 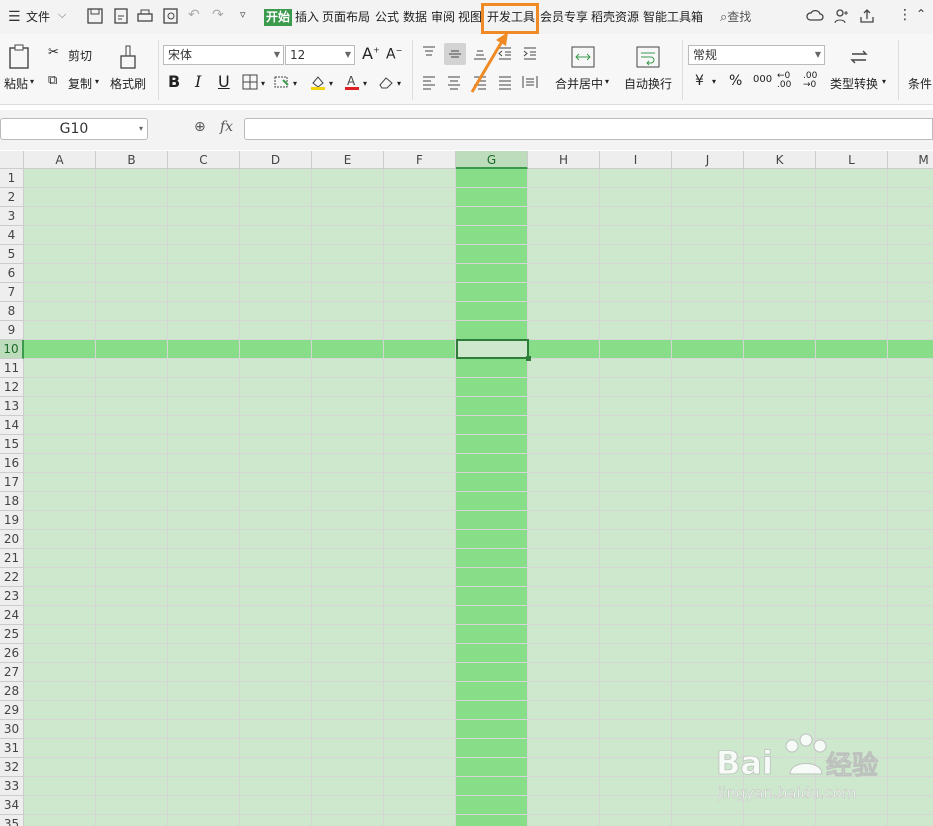 What do you see at coordinates (12, 596) in the screenshot?
I see `row-header-23: 23` at bounding box center [12, 596].